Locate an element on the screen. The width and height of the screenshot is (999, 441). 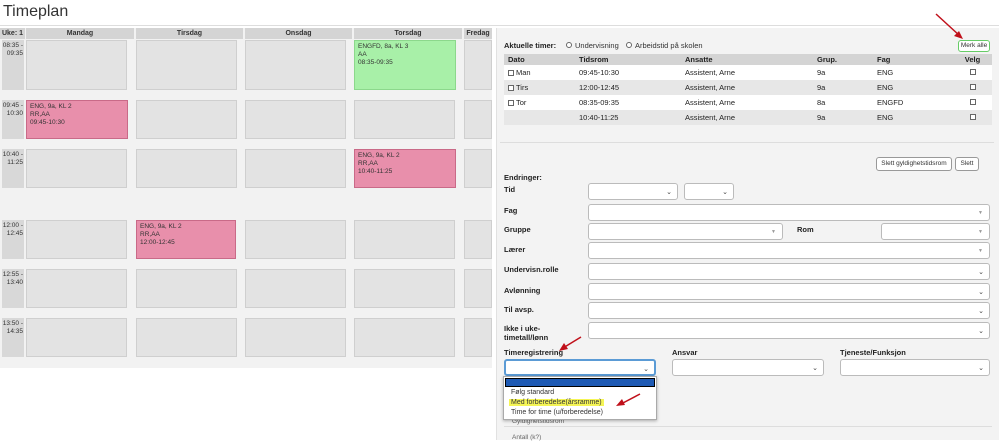
time-slot-label: 12:55 - 13:40 is located at coordinates (13, 288).